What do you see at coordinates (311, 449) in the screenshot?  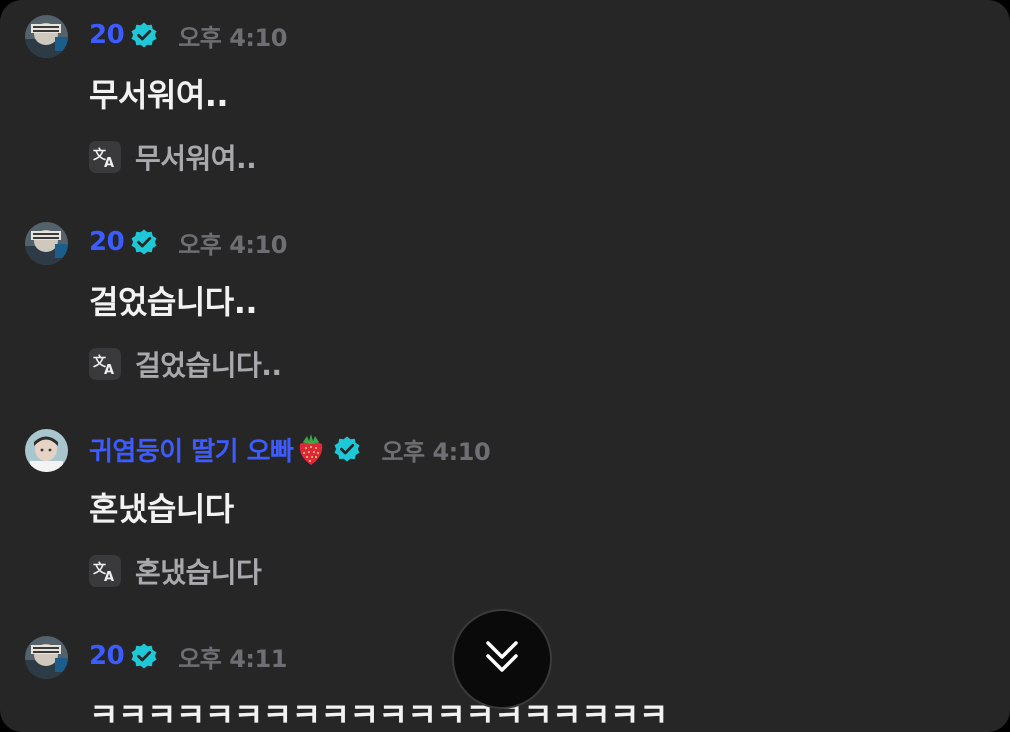 I see `strawberry-icon` at bounding box center [311, 449].